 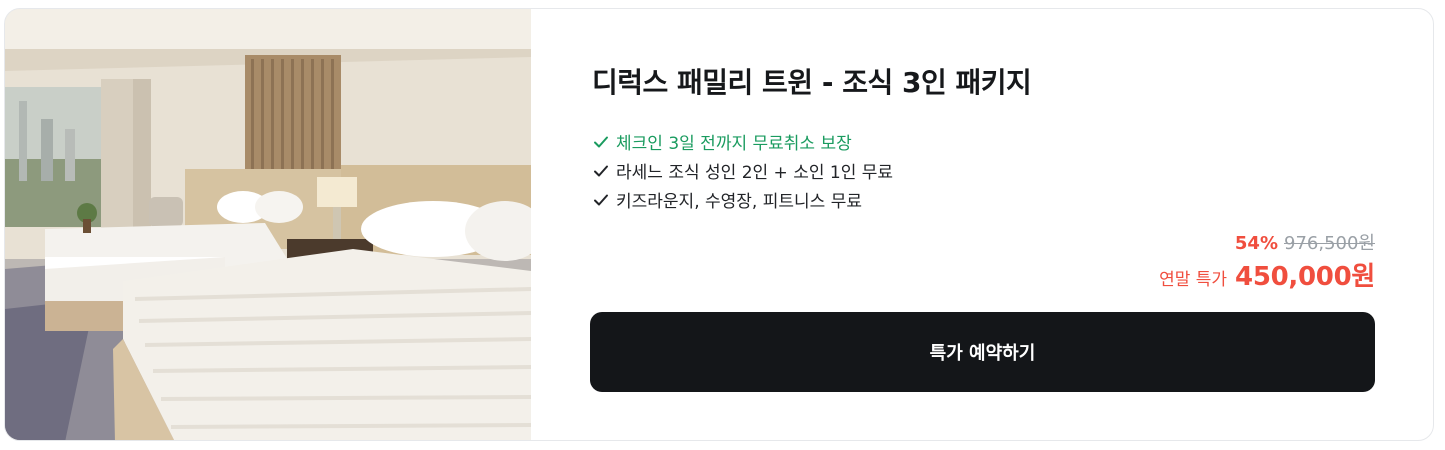 I want to click on feature-text: 라세느 조식 성인 2인 + 소인 1인 무료, so click(x=755, y=173).